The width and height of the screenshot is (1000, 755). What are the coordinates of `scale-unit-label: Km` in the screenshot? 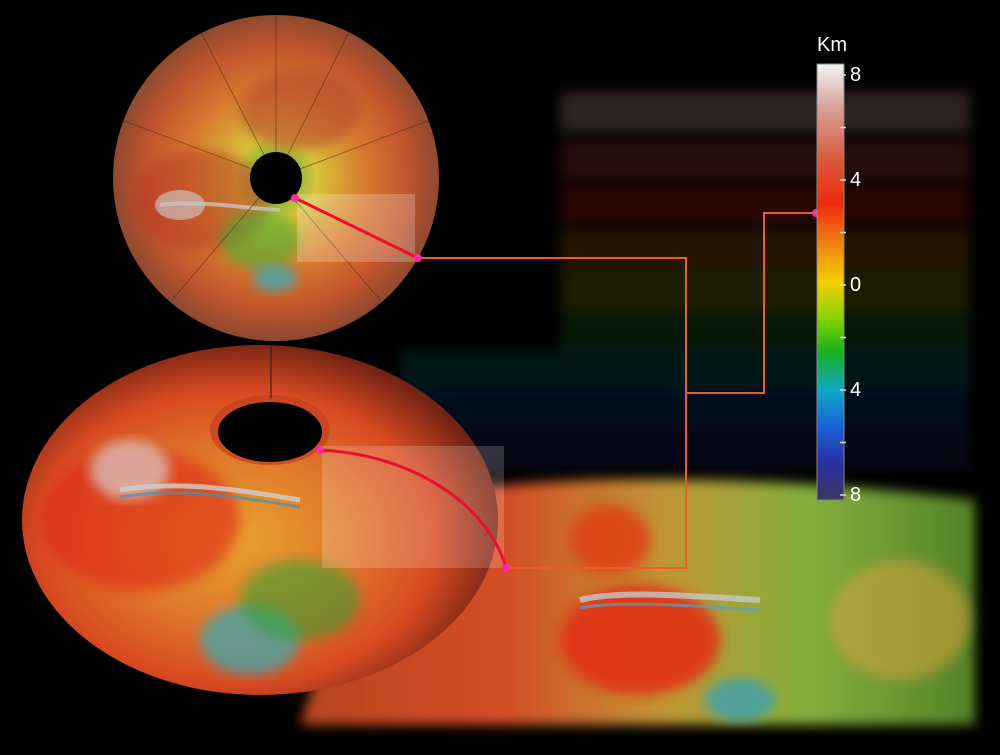 It's located at (832, 45).